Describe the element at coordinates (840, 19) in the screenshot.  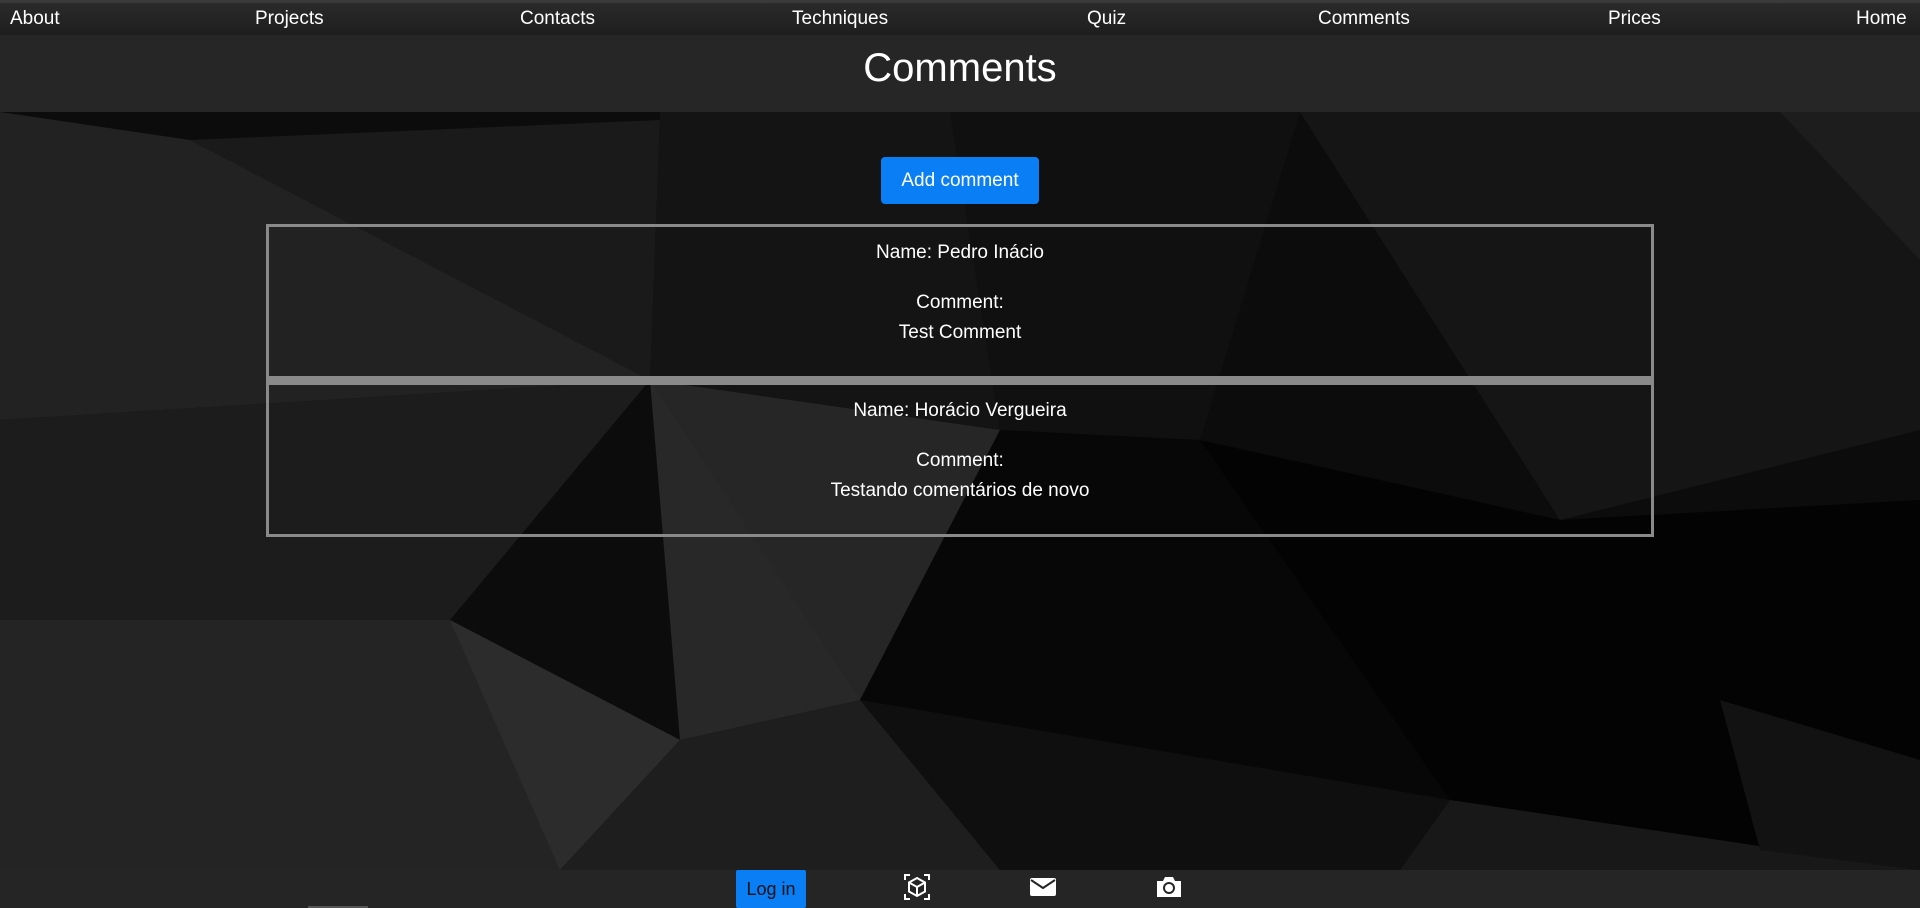
I see `nav-item-techniques: Techniques` at that location.